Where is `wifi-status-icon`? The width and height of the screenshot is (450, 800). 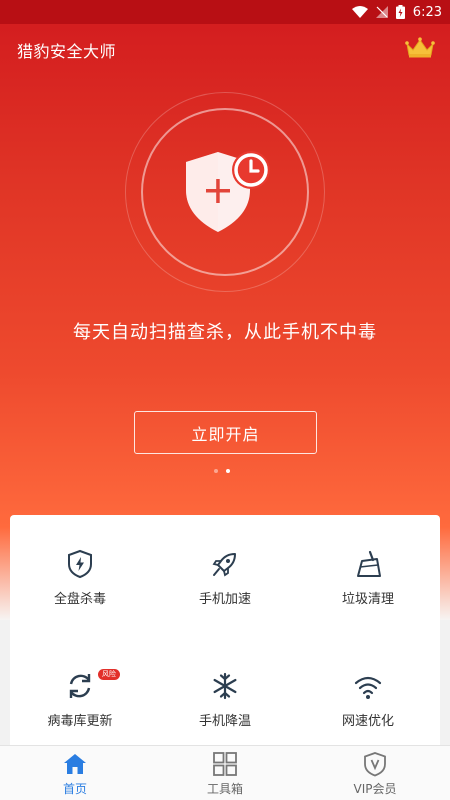
wifi-status-icon is located at coordinates (359, 12).